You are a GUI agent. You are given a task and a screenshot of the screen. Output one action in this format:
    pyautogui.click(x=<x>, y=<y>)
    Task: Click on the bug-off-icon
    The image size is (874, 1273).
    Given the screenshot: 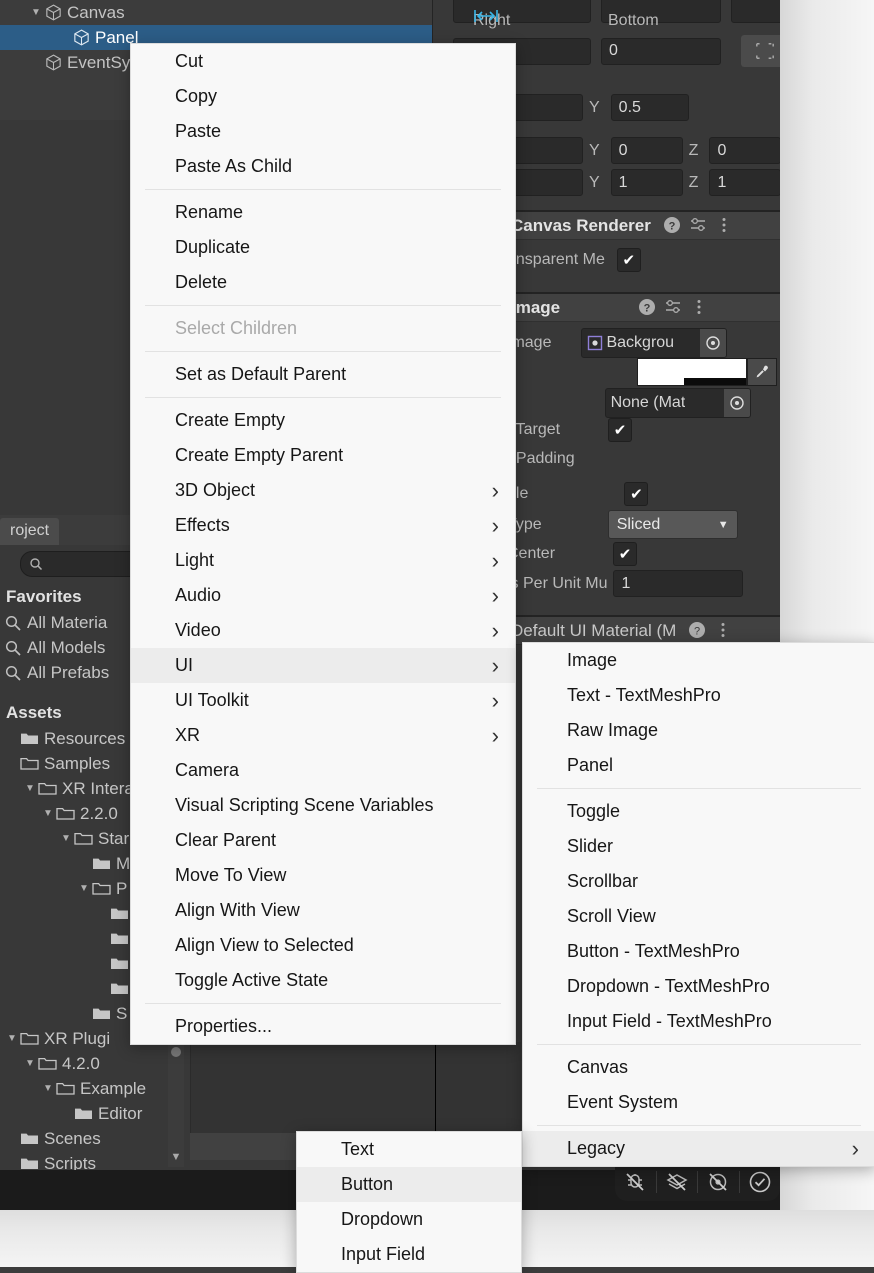 What is the action you would take?
    pyautogui.click(x=635, y=1182)
    